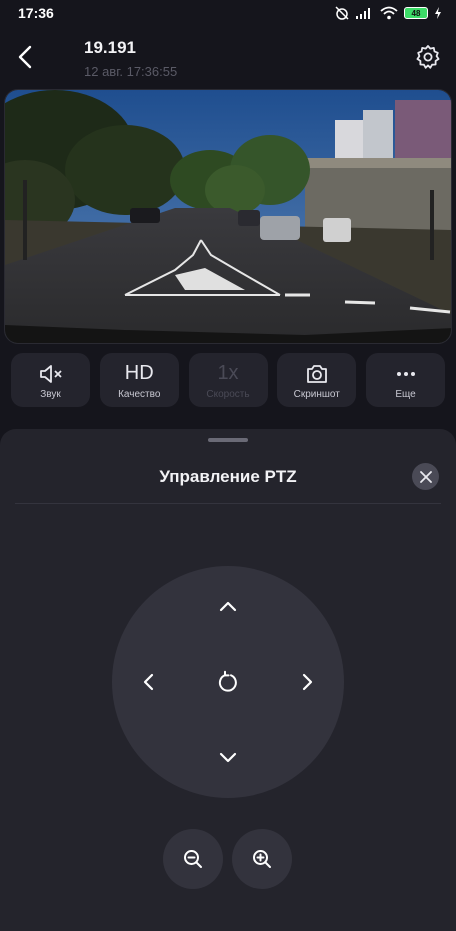 The width and height of the screenshot is (456, 931). I want to click on zoom-out-button, so click(193, 859).